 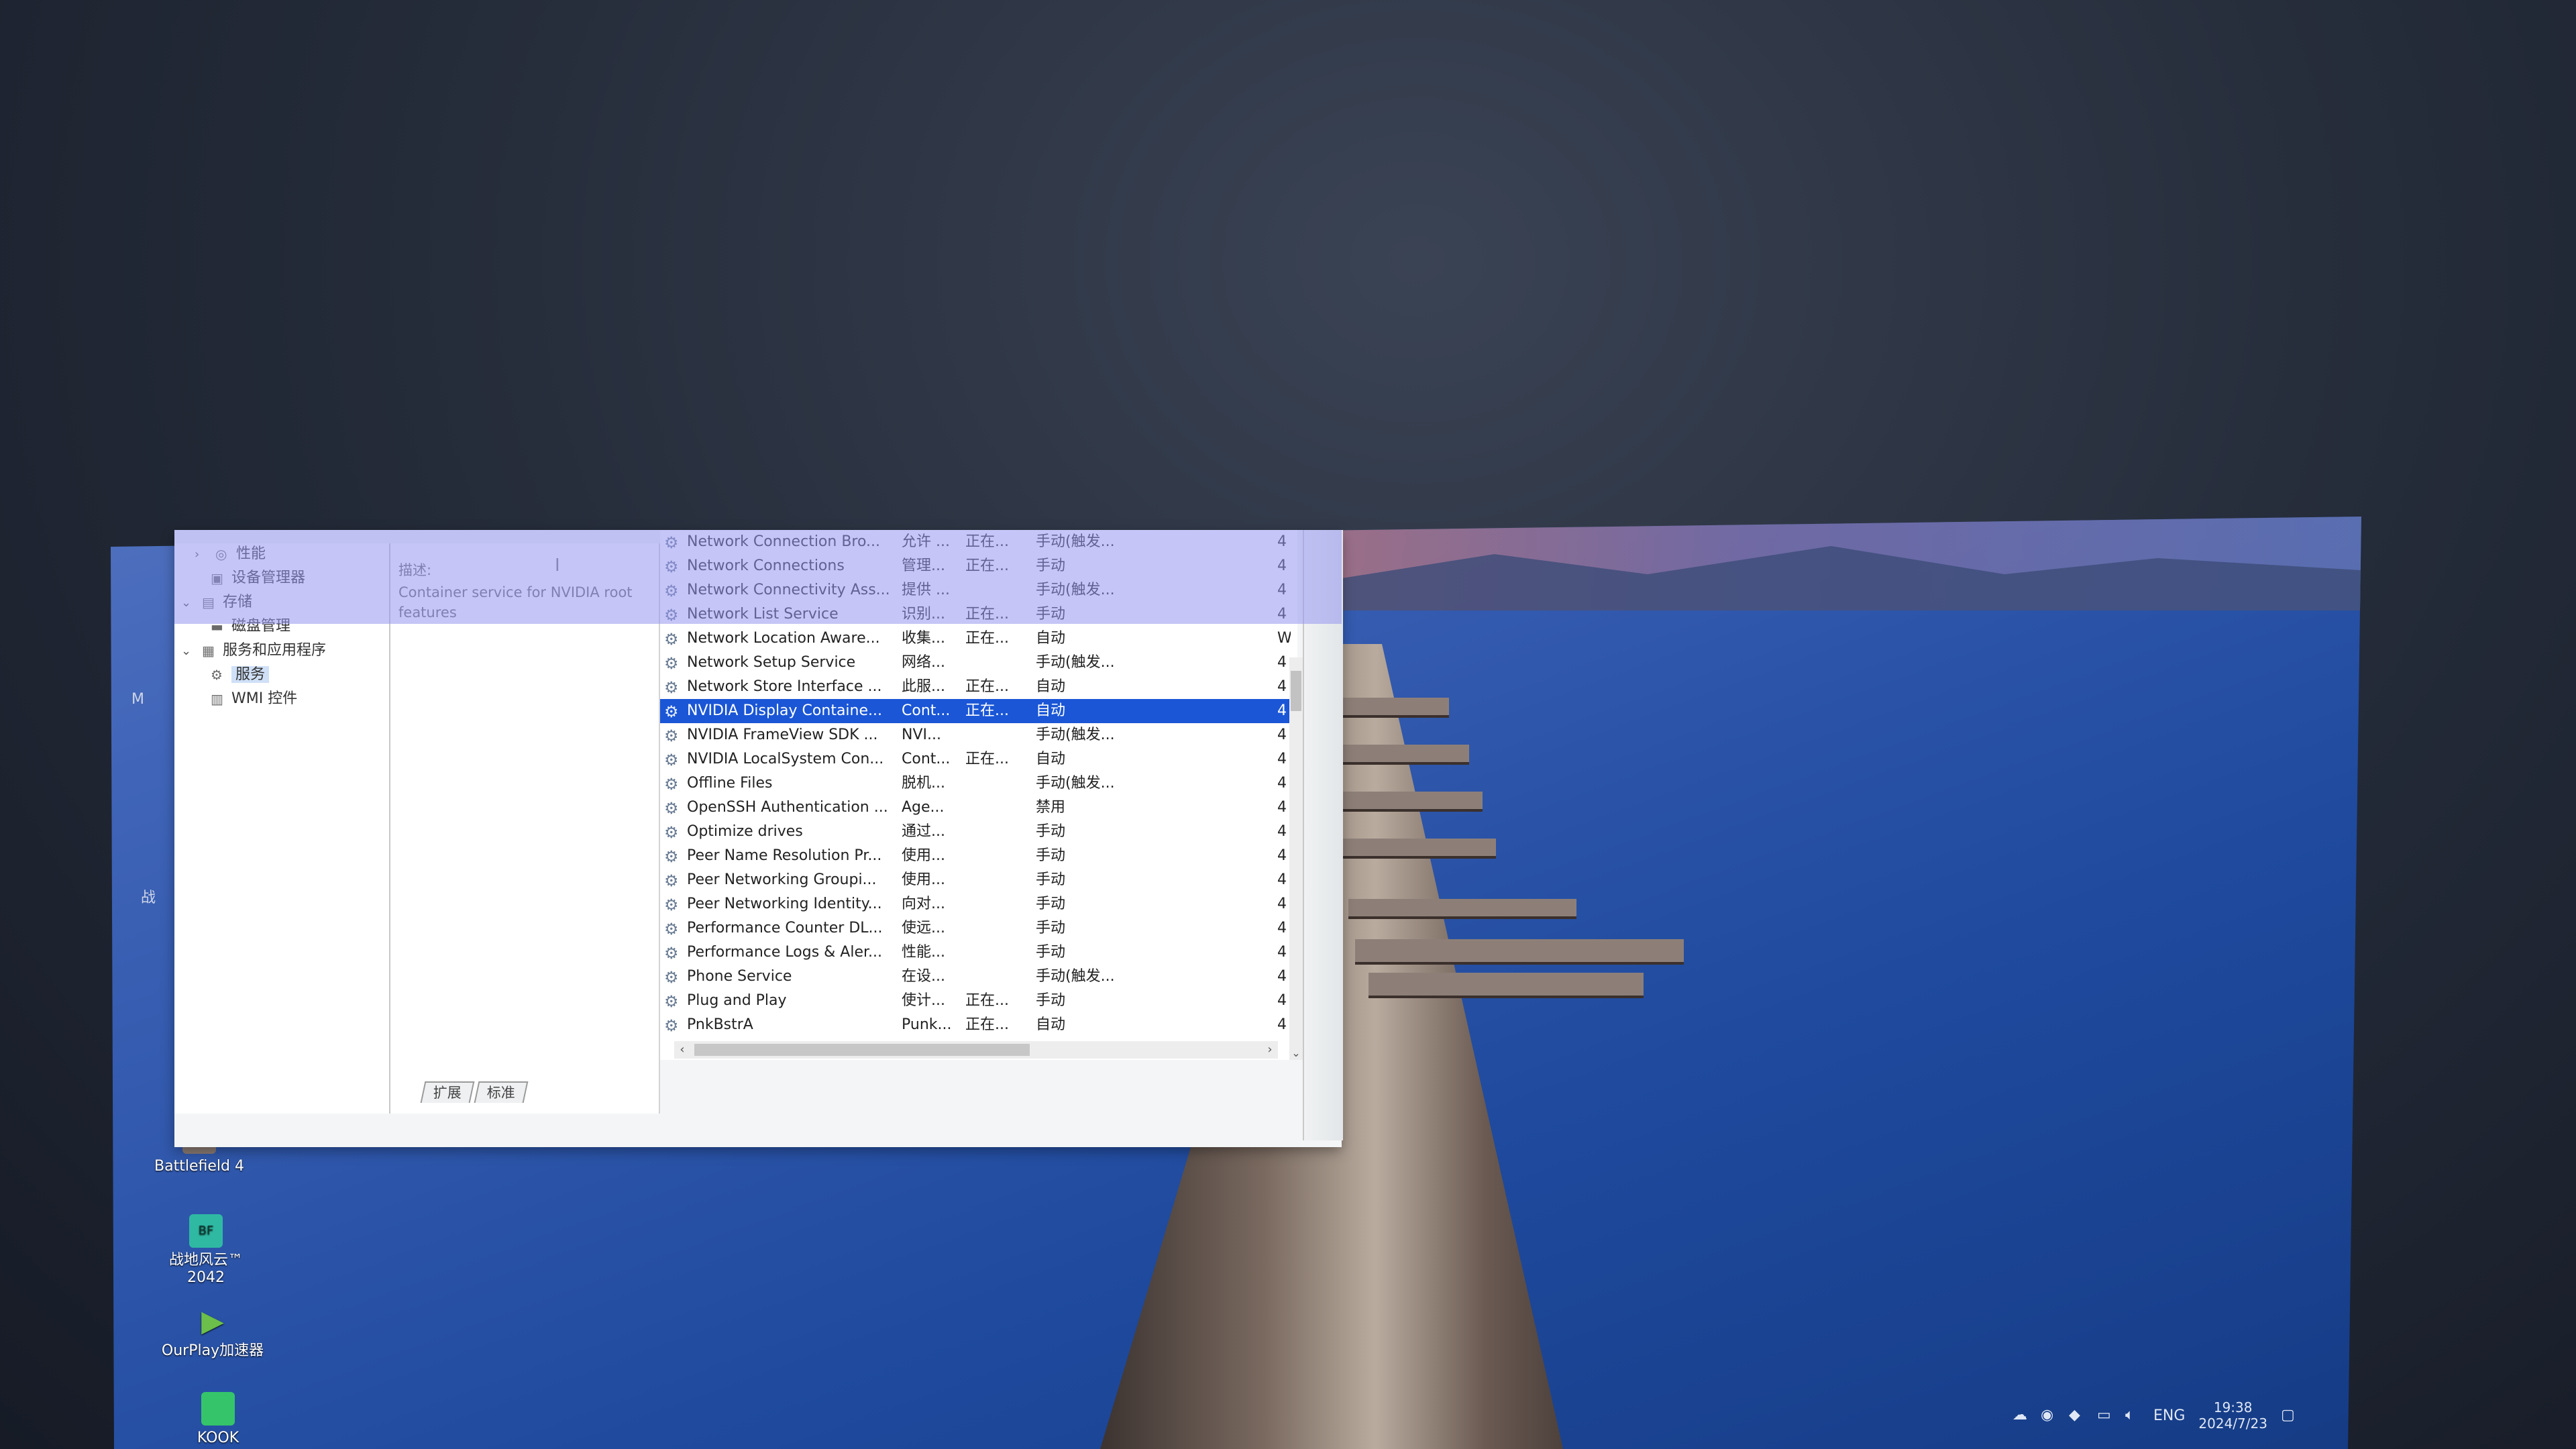 I want to click on desktop-shortcut-kook: KOOK, so click(x=218, y=1419).